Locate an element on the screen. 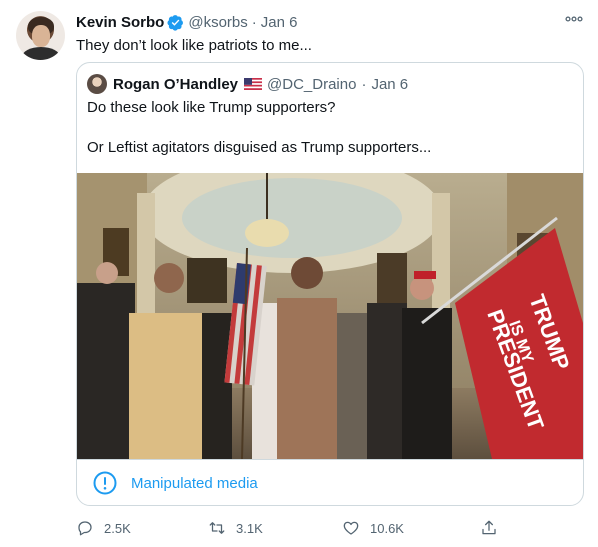 Image resolution: width=598 pixels, height=547 pixels. retweet-count: 3.1K is located at coordinates (249, 528).